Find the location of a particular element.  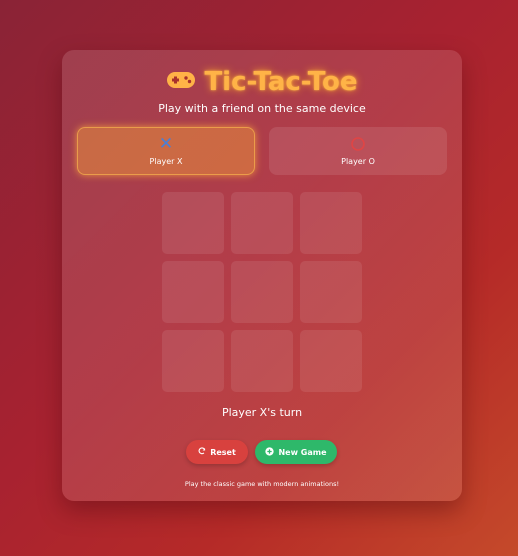

game-board is located at coordinates (262, 292).